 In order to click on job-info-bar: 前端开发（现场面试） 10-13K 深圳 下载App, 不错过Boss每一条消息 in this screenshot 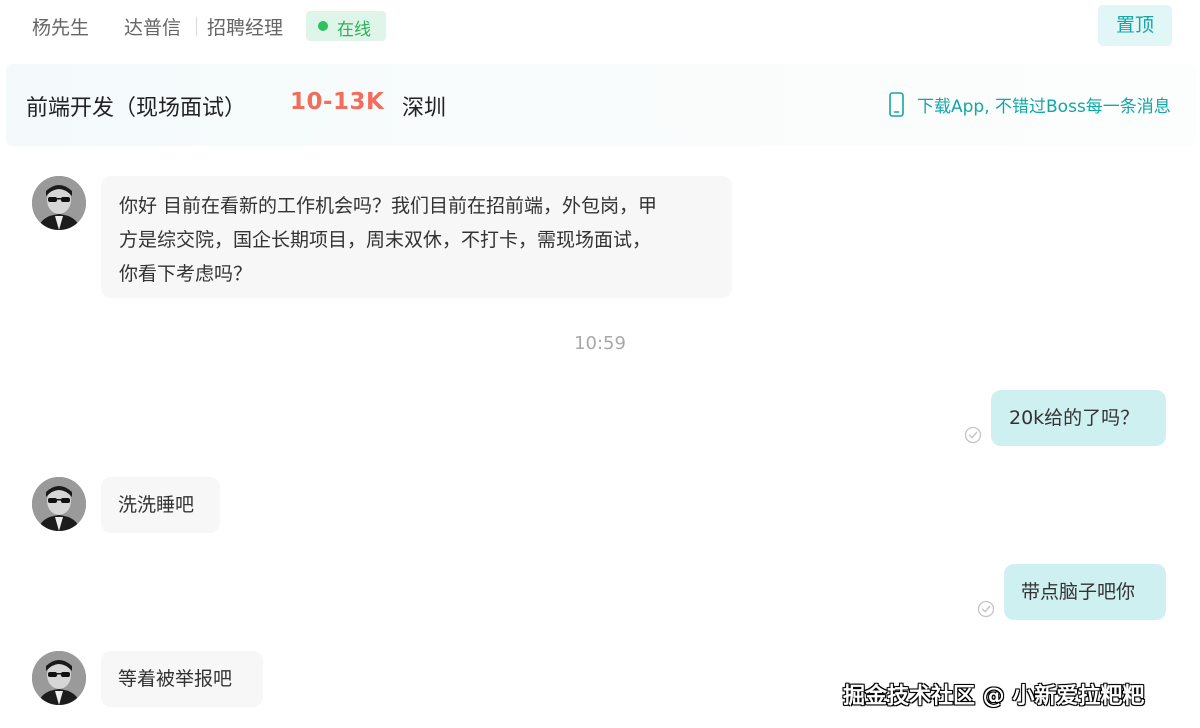, I will do `click(601, 105)`.